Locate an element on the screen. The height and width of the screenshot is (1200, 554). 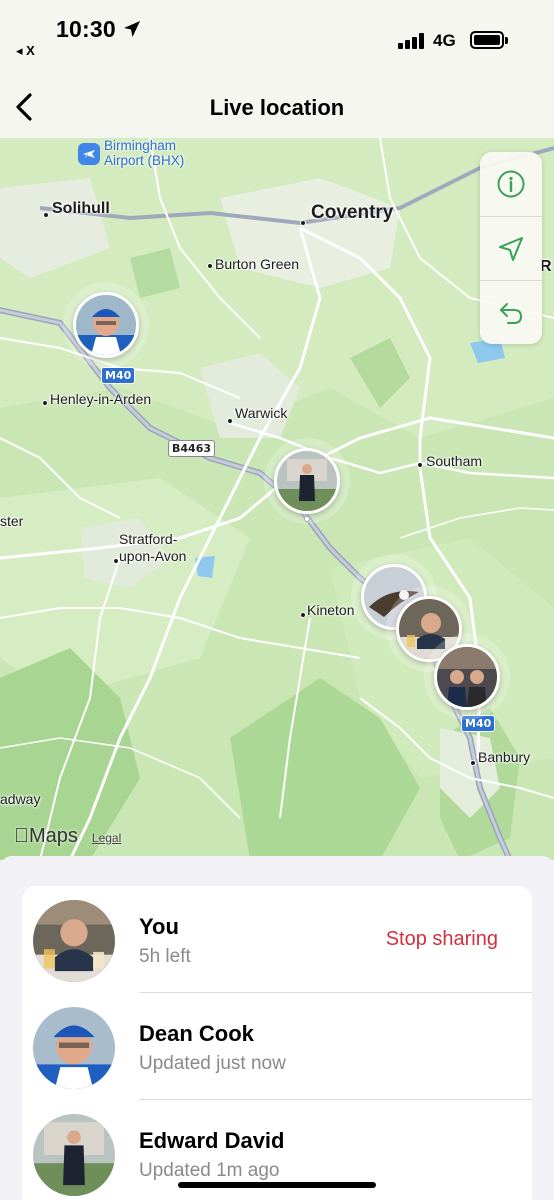
airport-name-line1: Birmingham is located at coordinates (140, 145).